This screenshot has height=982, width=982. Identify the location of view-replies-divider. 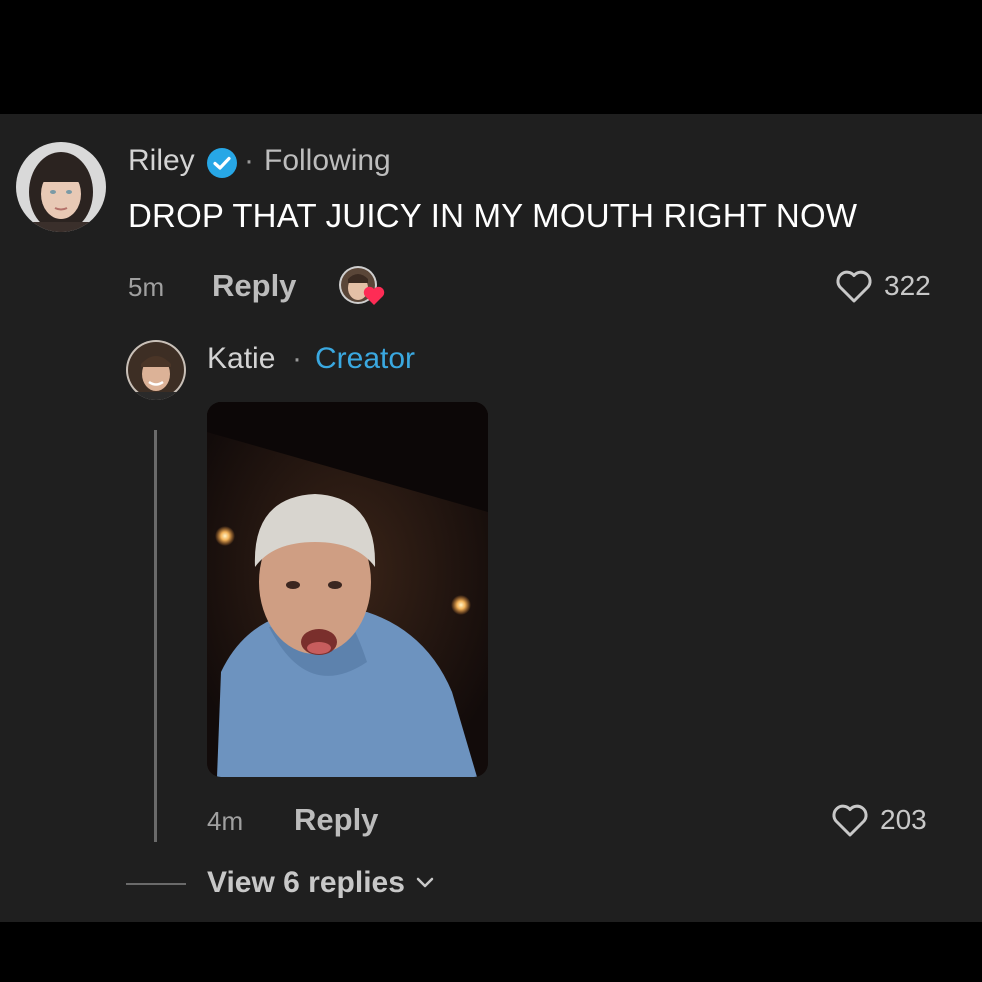
(156, 884).